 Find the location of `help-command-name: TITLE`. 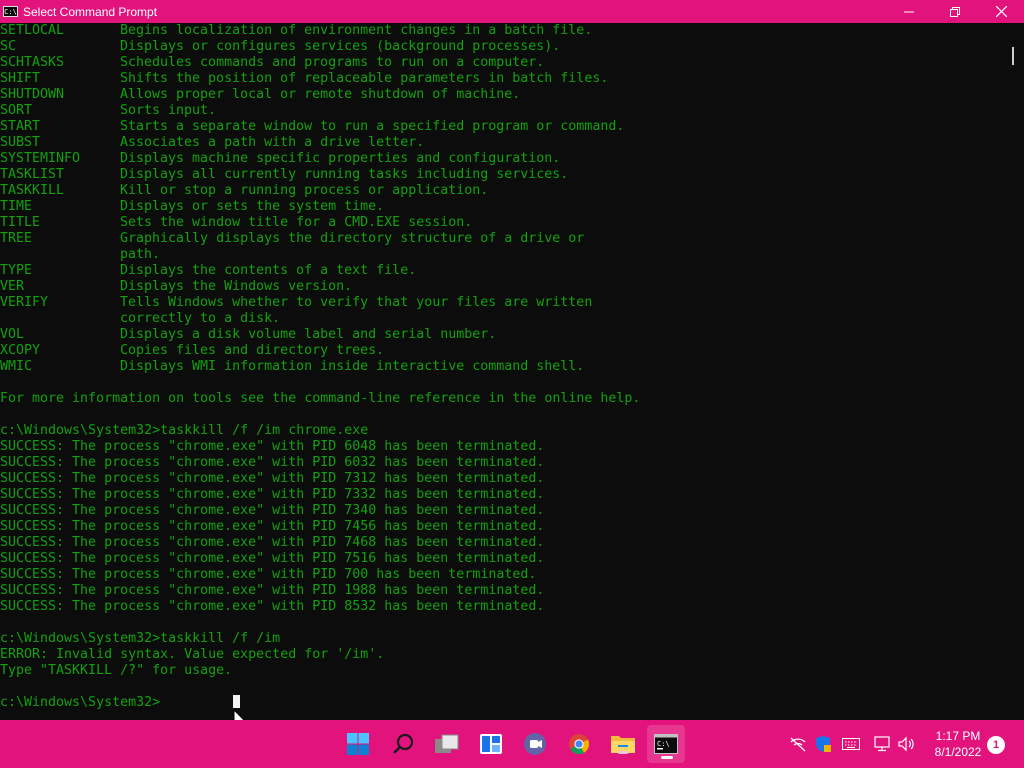

help-command-name: TITLE is located at coordinates (20, 222).